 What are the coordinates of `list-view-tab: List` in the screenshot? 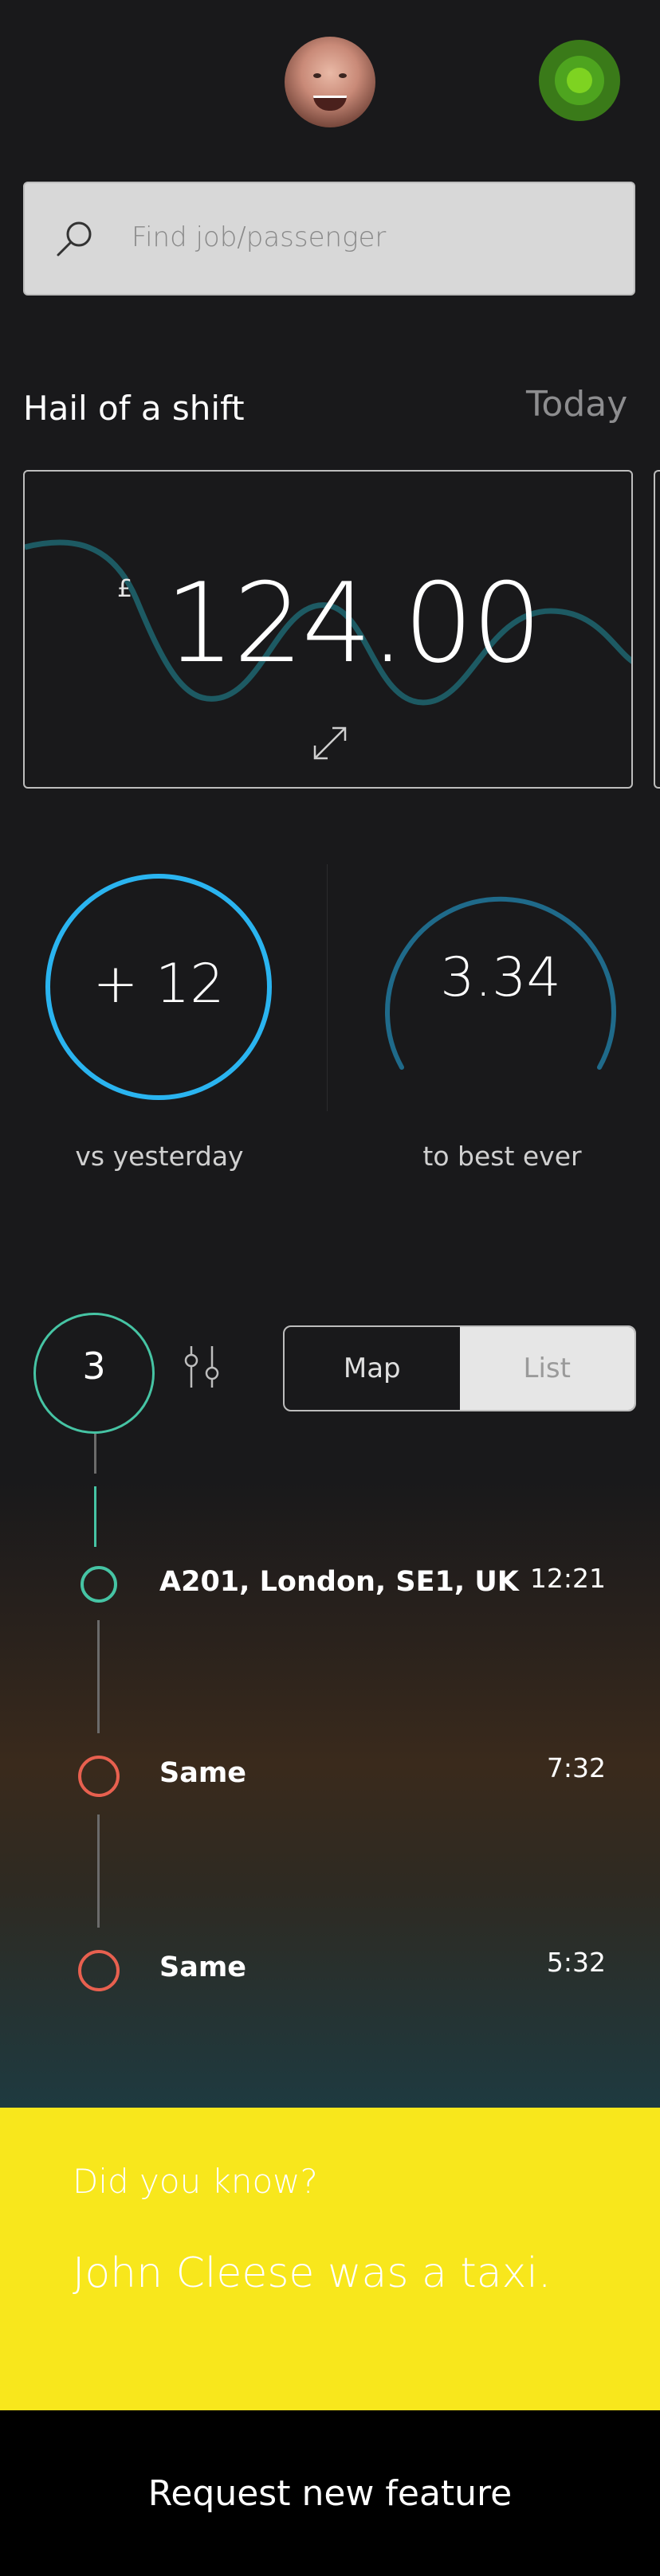 It's located at (546, 1368).